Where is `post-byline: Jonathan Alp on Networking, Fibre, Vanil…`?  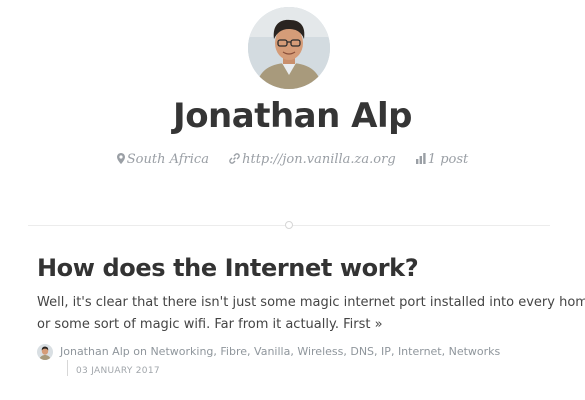 post-byline: Jonathan Alp on Networking, Fibre, Vanil… is located at coordinates (280, 351).